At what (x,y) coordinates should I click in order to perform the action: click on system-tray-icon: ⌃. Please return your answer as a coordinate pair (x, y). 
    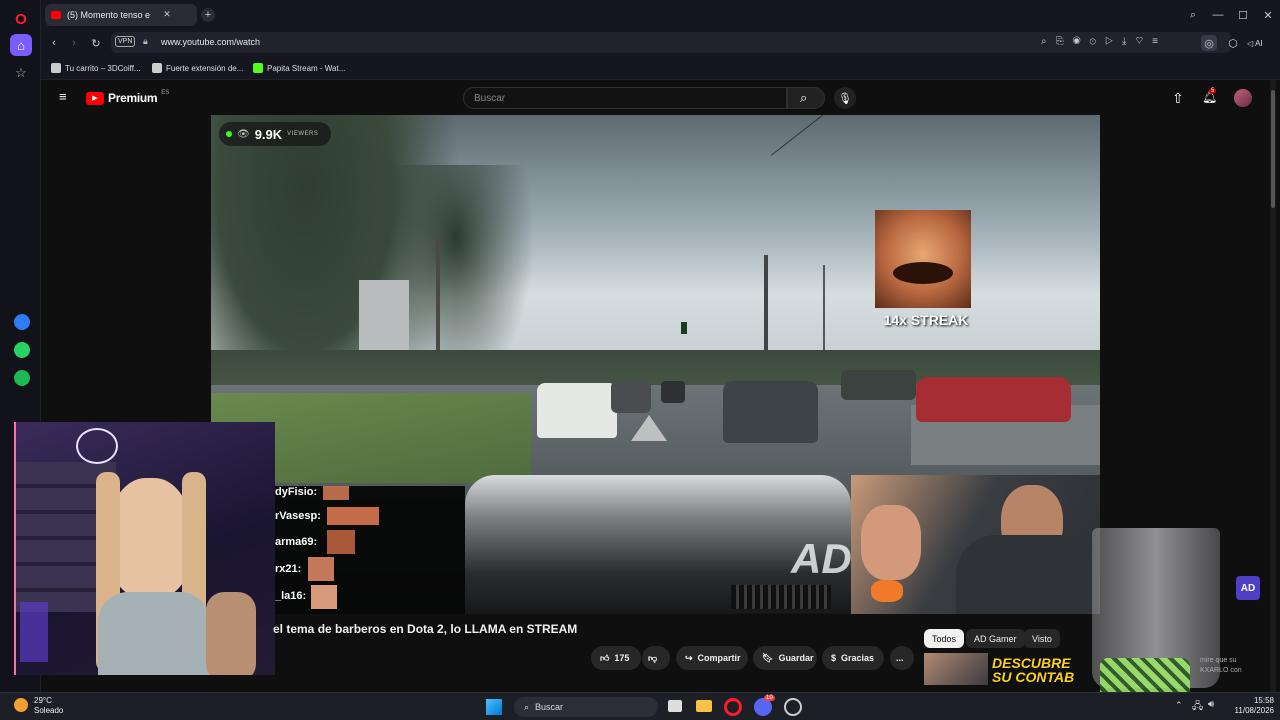
    Looking at the image, I should click on (1179, 705).